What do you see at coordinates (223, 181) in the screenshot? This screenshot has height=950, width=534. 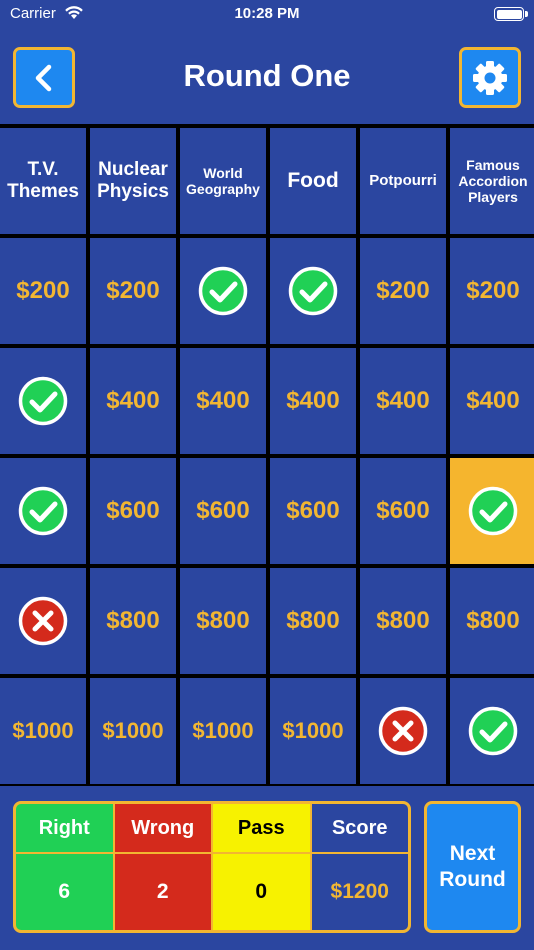 I see `category-header: World Geography` at bounding box center [223, 181].